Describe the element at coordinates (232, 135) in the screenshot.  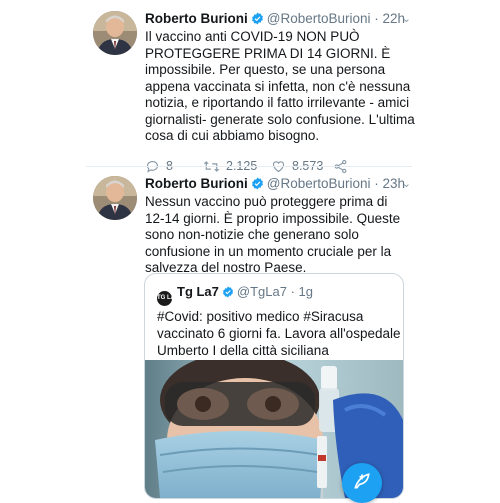
I see `tweet-text-line: cosa di cui abbiamo bisogno.` at that location.